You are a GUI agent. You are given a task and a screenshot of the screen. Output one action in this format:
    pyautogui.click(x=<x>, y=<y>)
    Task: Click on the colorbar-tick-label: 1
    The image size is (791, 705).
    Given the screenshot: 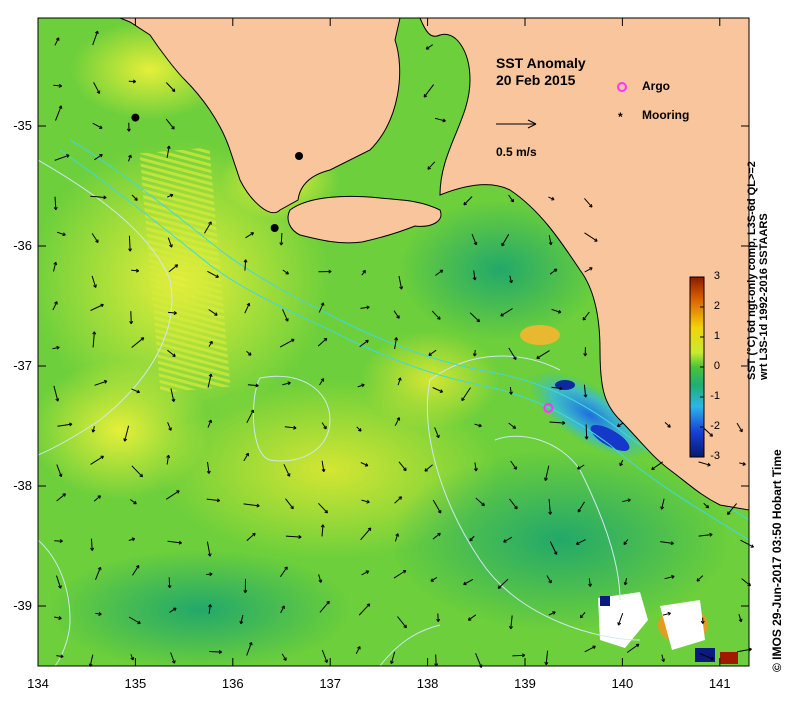 What is the action you would take?
    pyautogui.click(x=713, y=336)
    